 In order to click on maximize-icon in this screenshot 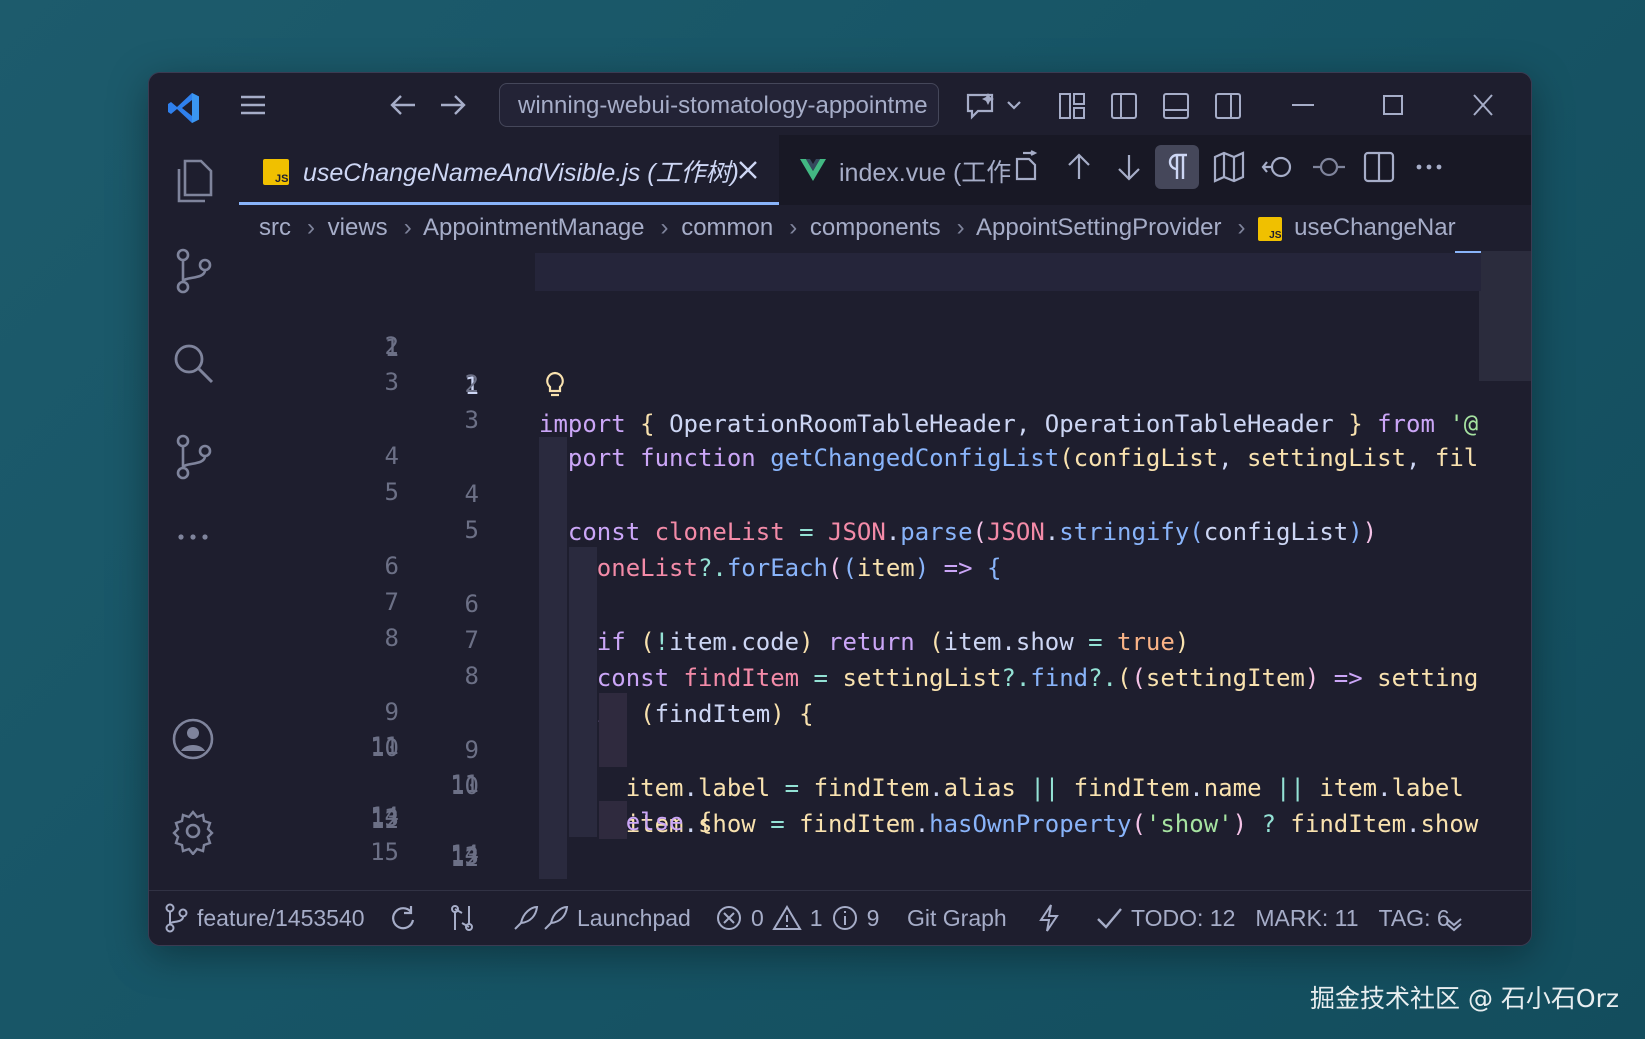, I will do `click(1393, 105)`.